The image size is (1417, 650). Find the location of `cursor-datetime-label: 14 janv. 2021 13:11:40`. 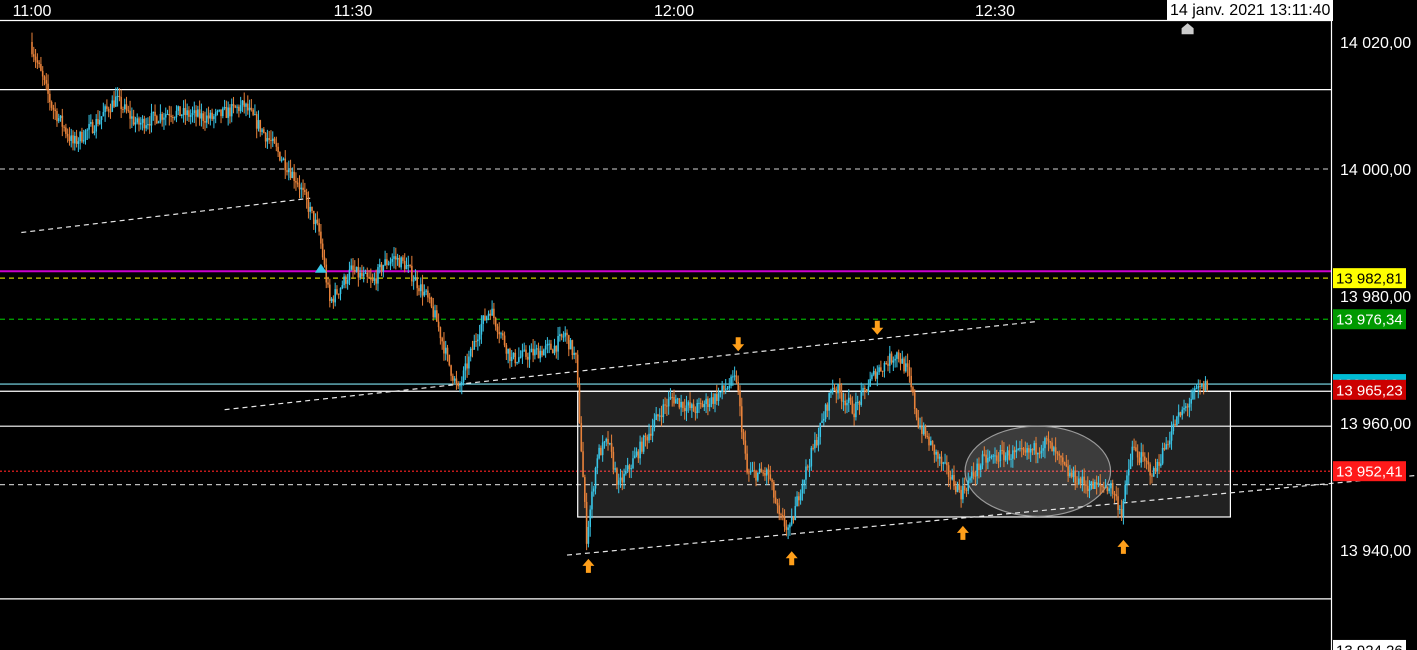

cursor-datetime-label: 14 janv. 2021 13:11:40 is located at coordinates (1250, 10).